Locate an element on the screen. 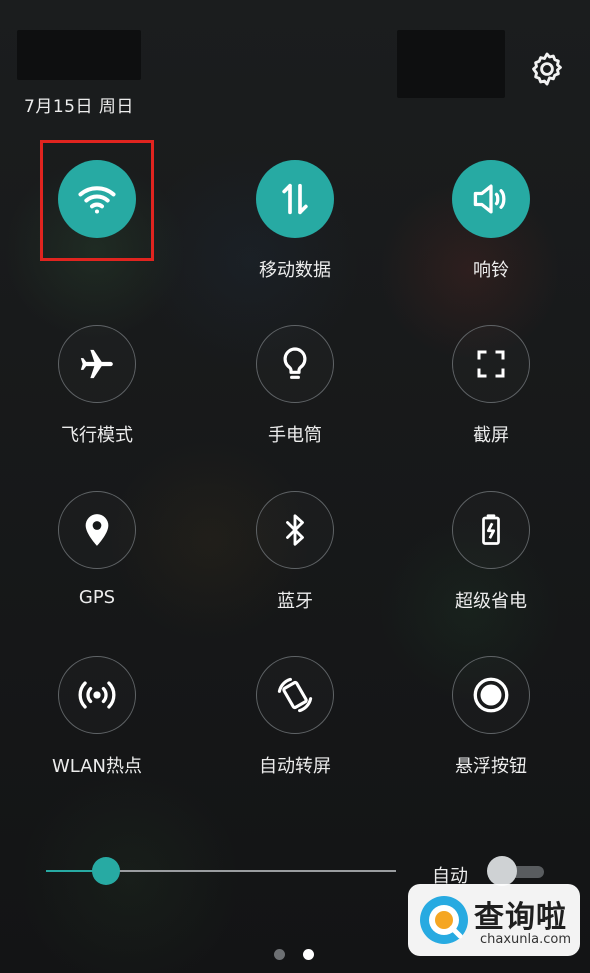  tile-label: 移动数据 is located at coordinates (295, 270).